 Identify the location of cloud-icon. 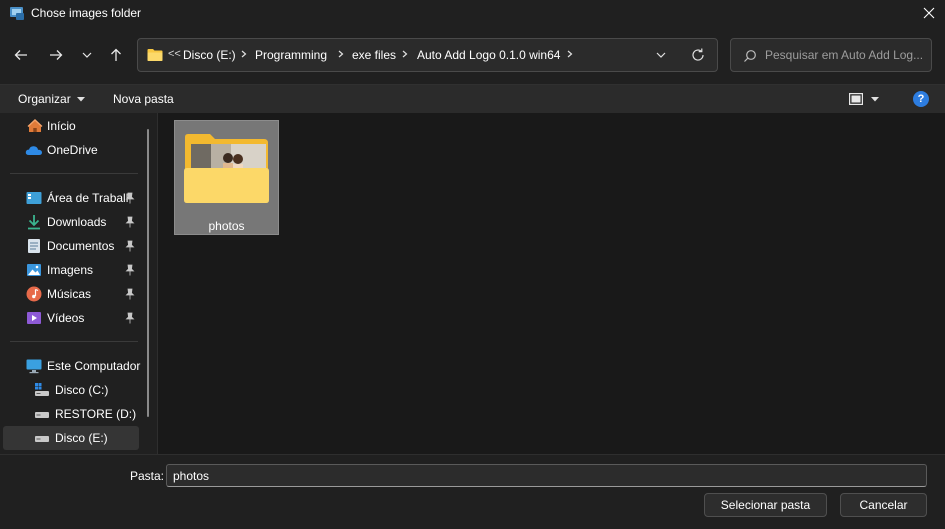
(33, 150).